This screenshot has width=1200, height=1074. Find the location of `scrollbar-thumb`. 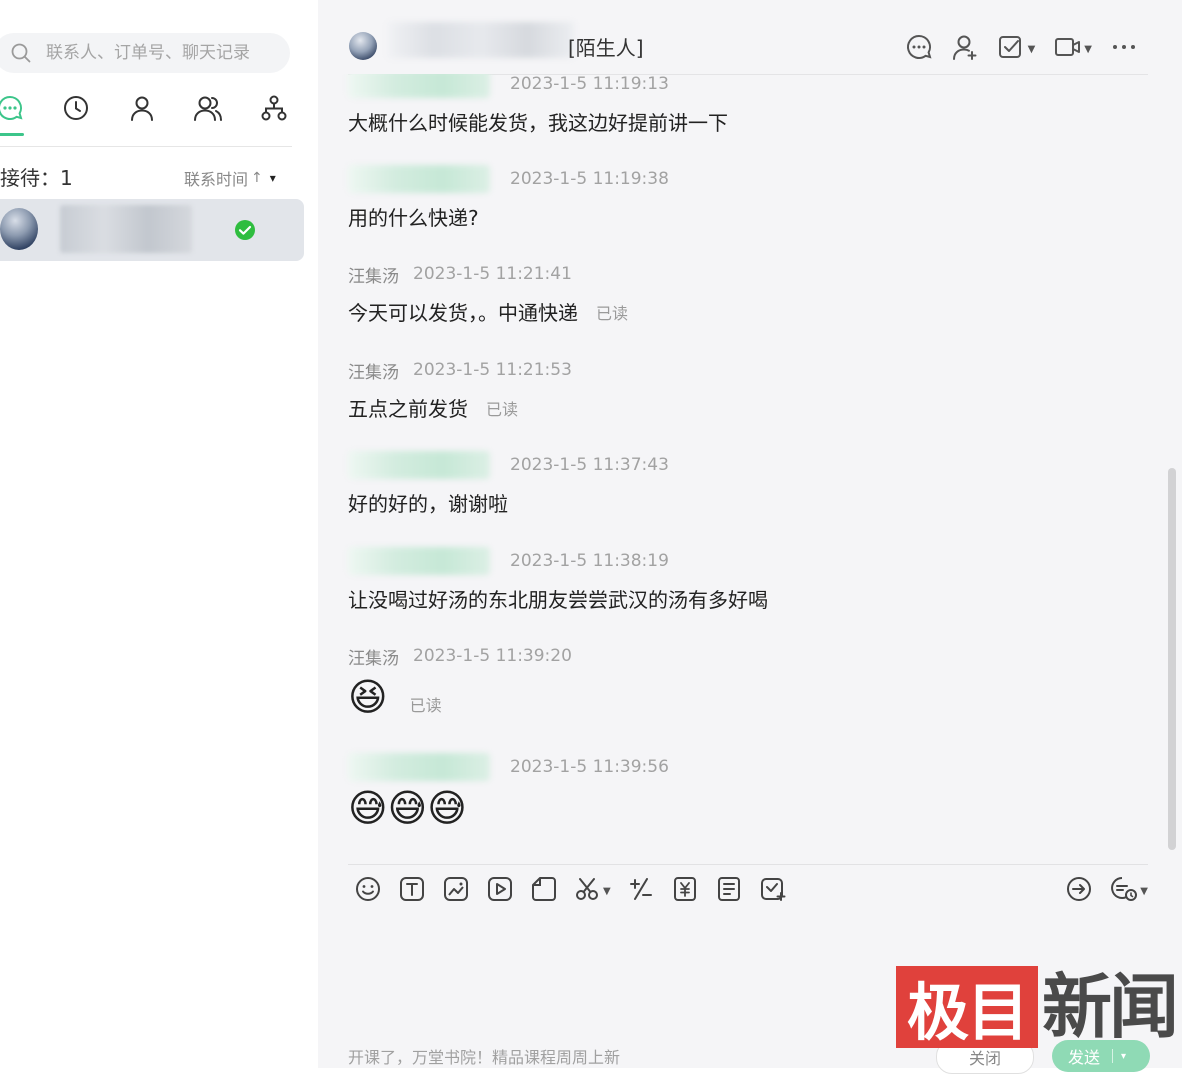

scrollbar-thumb is located at coordinates (1172, 659).